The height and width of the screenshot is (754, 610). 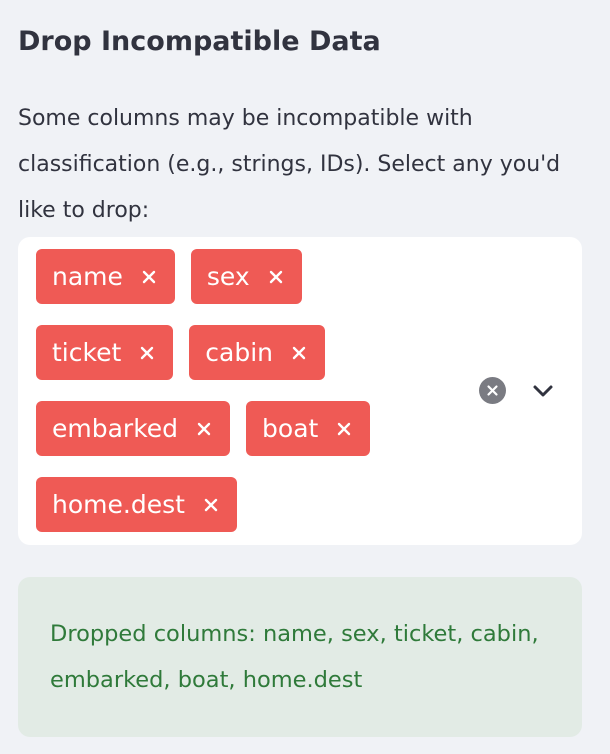 I want to click on tag-sex: sex, so click(x=246, y=276).